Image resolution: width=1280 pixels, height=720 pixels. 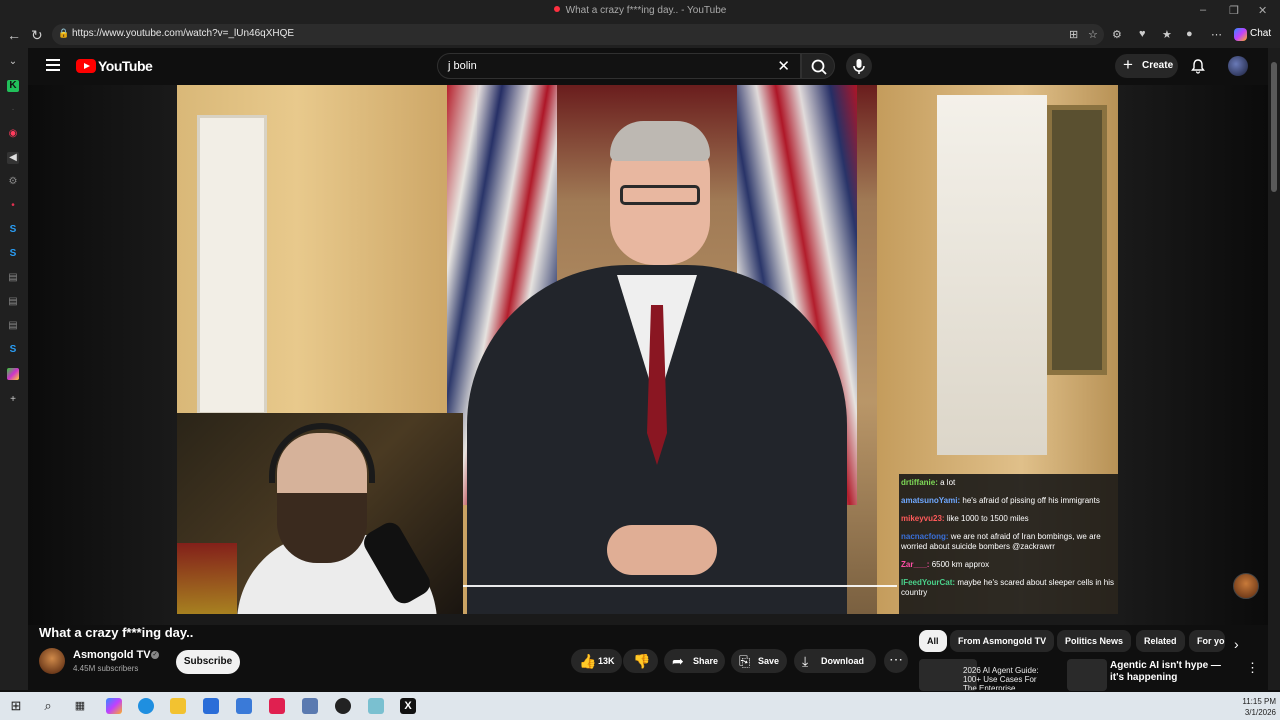 I want to click on channel-name: Asmongold TV, so click(x=112, y=655).